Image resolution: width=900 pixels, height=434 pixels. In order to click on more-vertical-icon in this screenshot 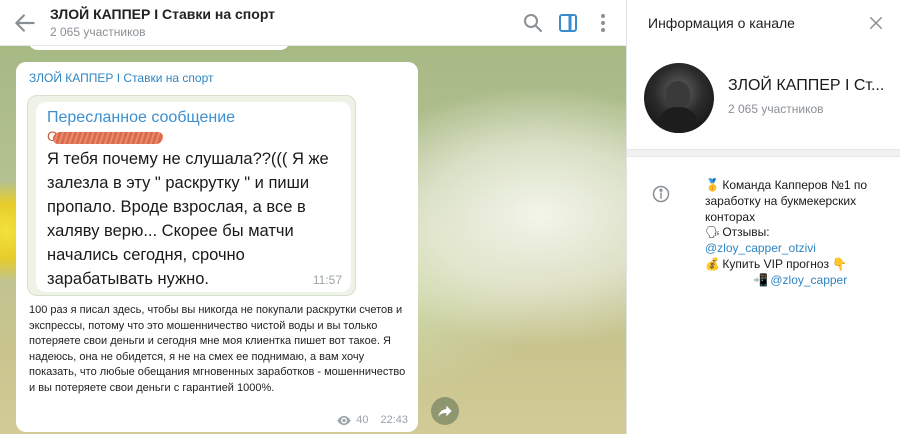, I will do `click(603, 23)`.